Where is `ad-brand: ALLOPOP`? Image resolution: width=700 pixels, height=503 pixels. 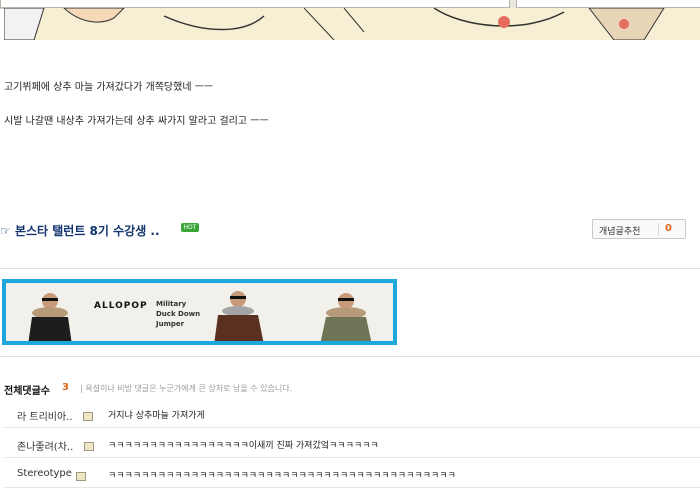 ad-brand: ALLOPOP is located at coordinates (121, 306).